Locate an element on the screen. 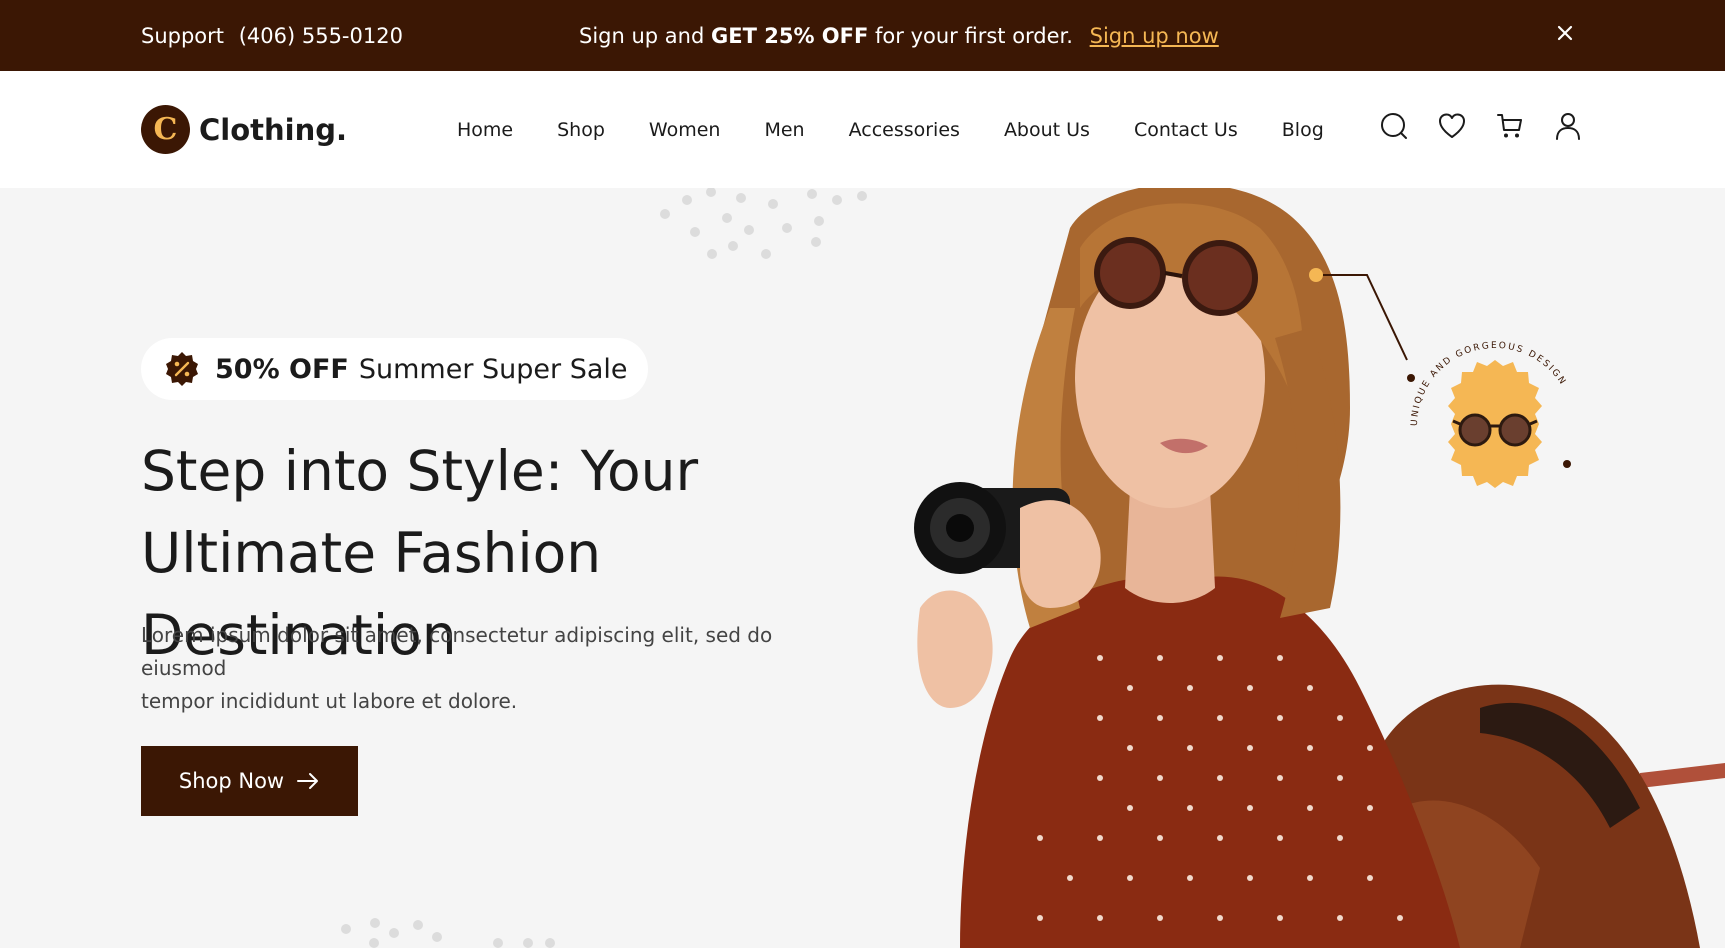  nav-about-us: About Us is located at coordinates (1047, 130).